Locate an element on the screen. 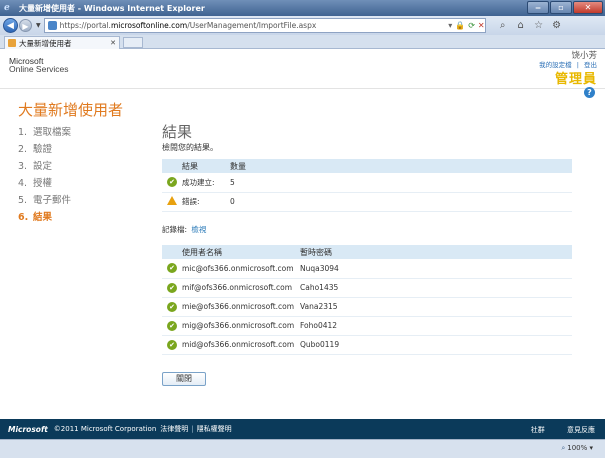  zoom-level: 100% is located at coordinates (577, 448).